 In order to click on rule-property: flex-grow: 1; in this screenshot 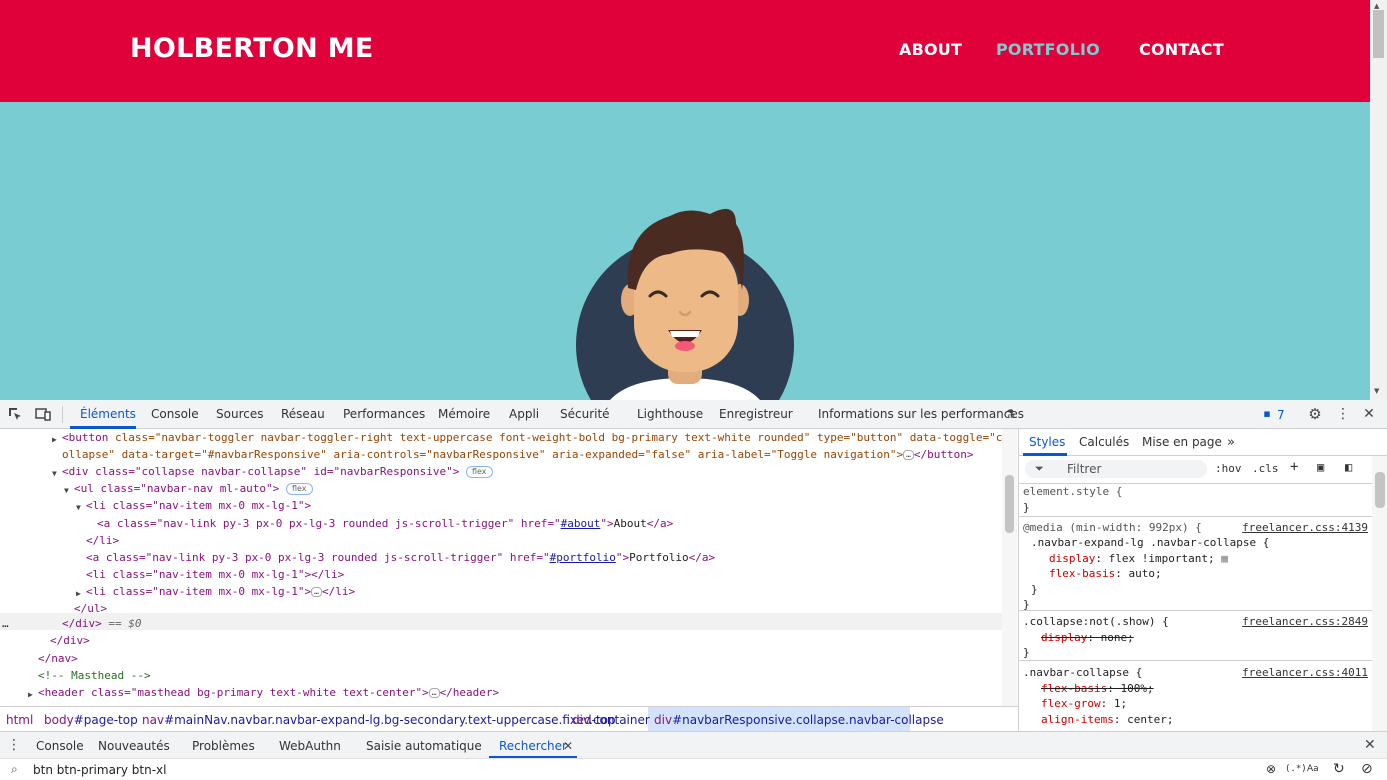, I will do `click(1084, 704)`.